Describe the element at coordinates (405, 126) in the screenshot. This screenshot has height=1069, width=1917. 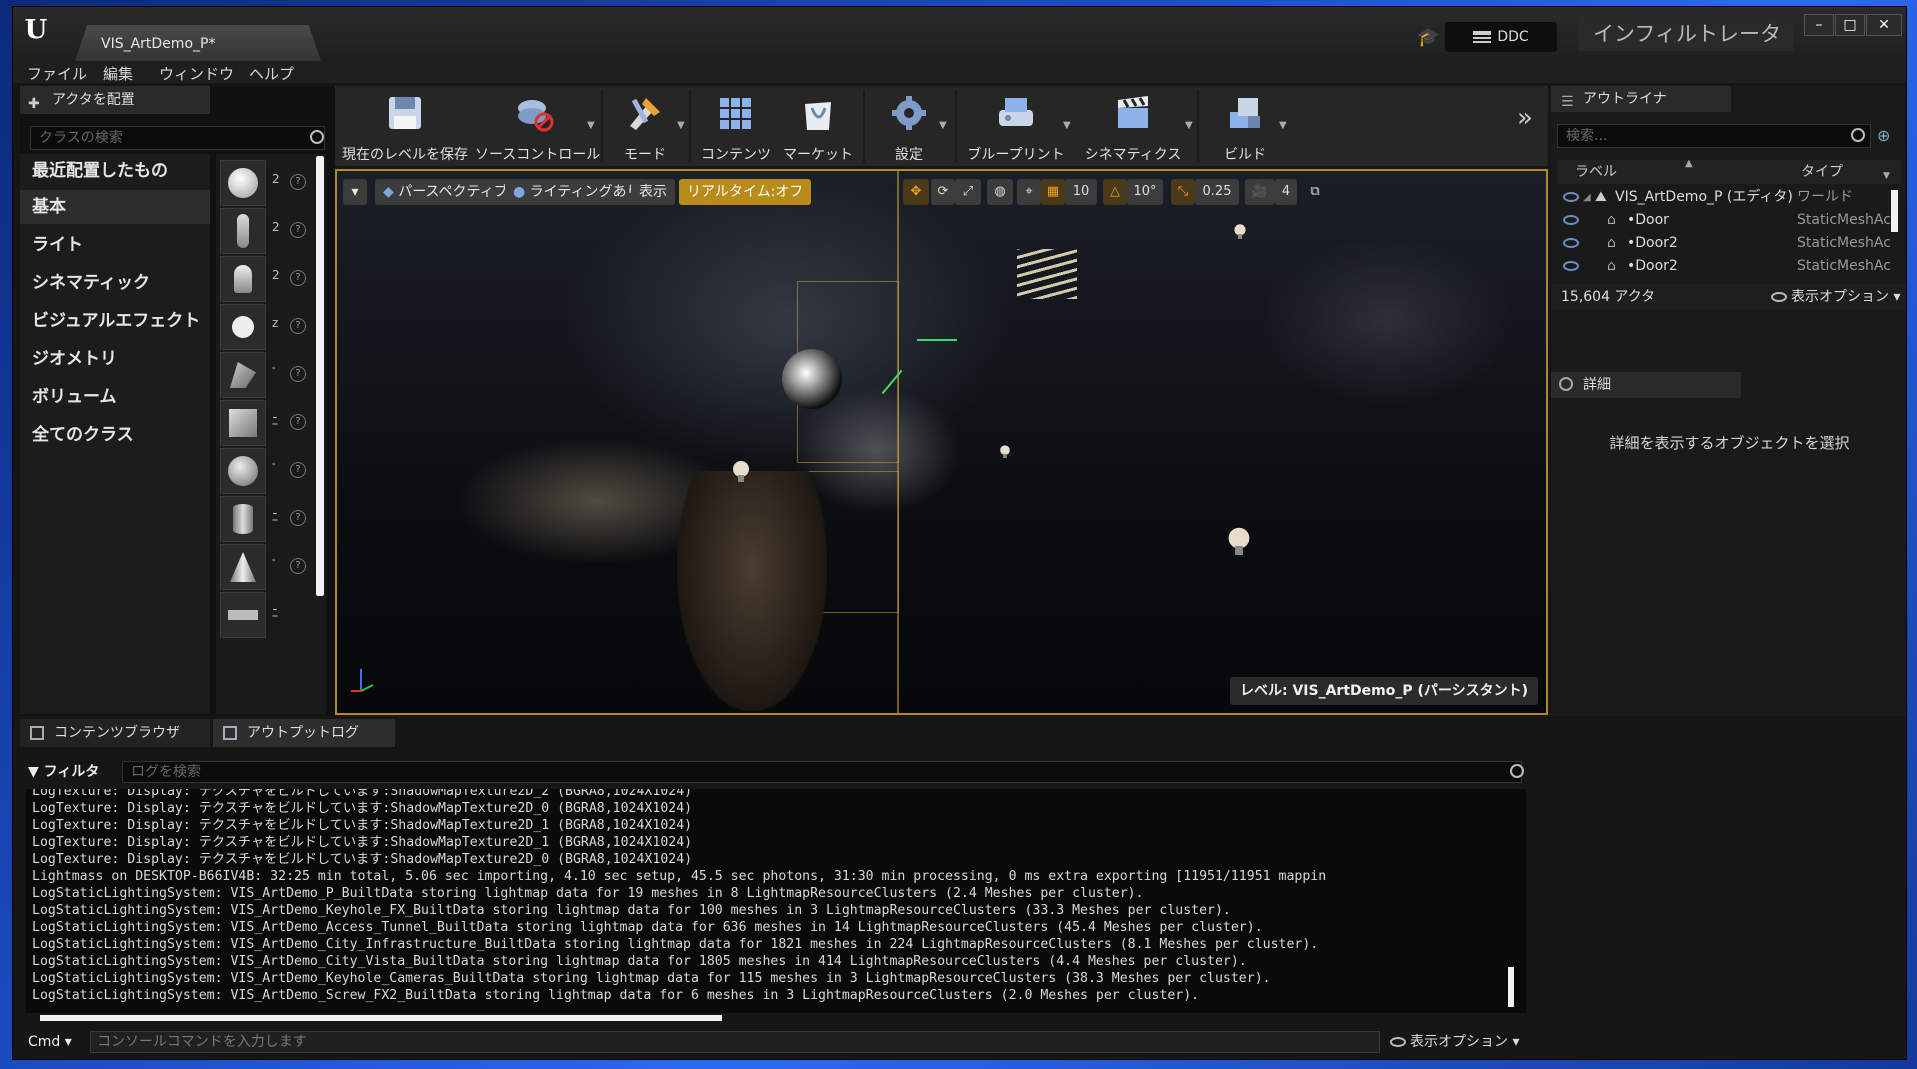
I see `save-level-button: 現在のレベルを保存` at that location.